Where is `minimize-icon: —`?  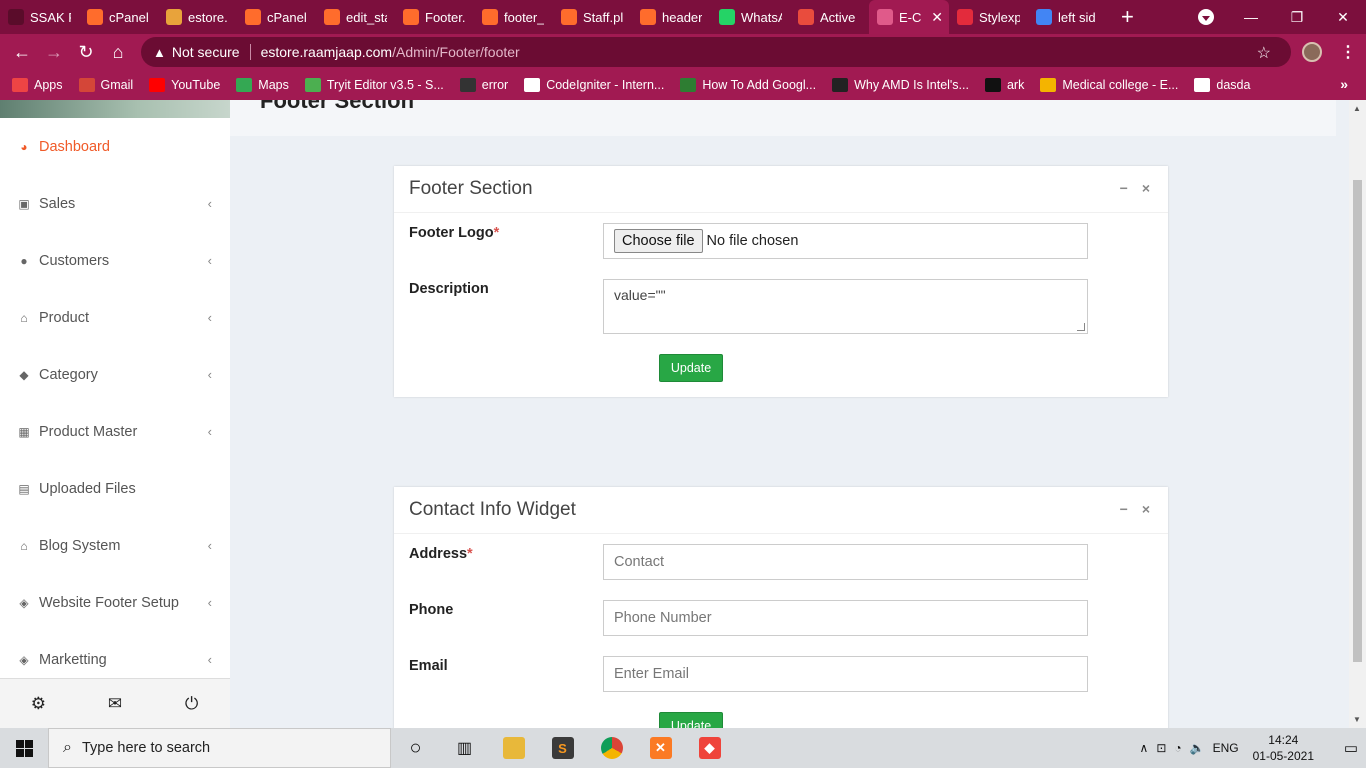
minimize-icon: — is located at coordinates (1251, 17).